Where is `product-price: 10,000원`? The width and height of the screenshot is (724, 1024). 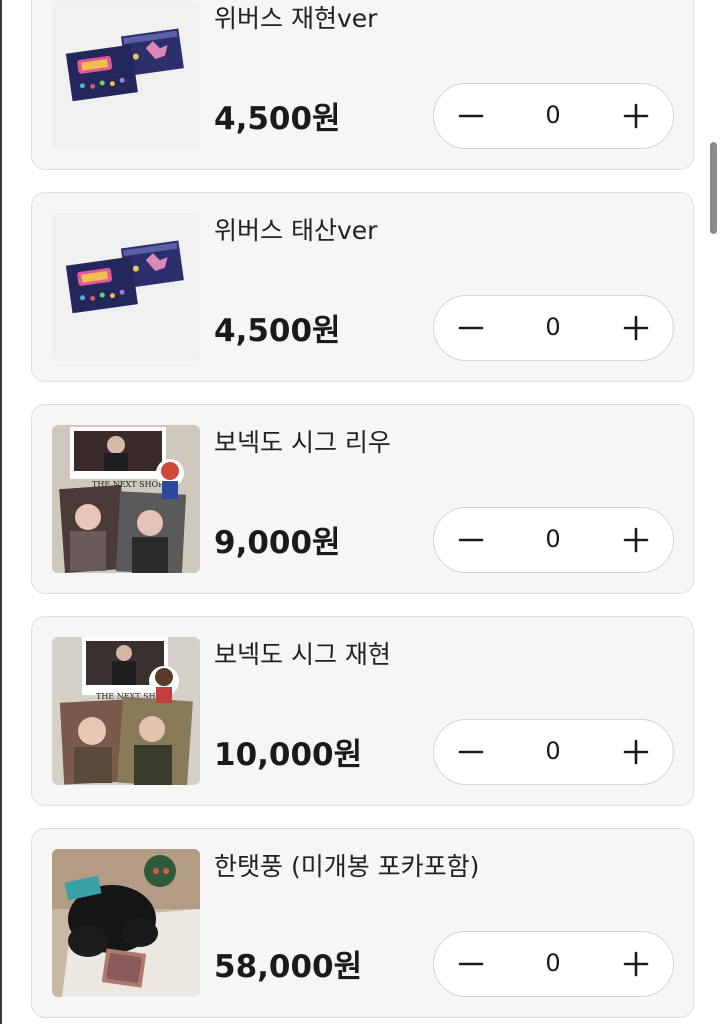
product-price: 10,000원 is located at coordinates (288, 755).